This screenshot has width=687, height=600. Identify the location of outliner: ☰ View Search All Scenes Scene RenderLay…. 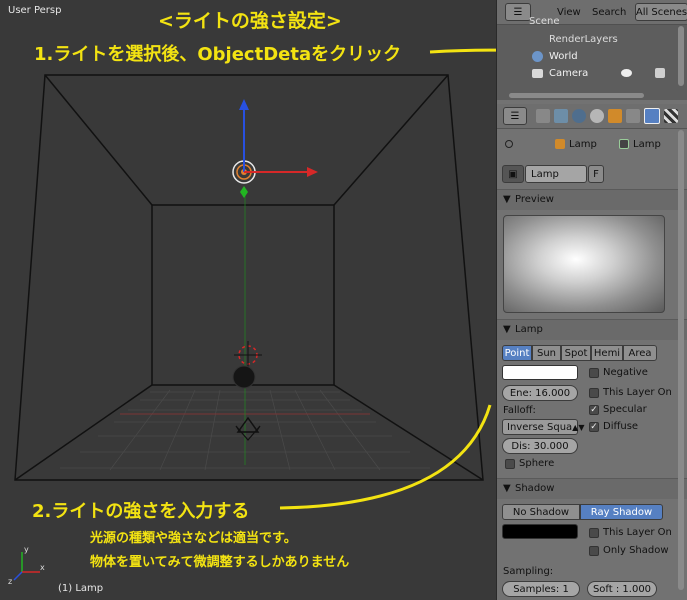
(592, 50).